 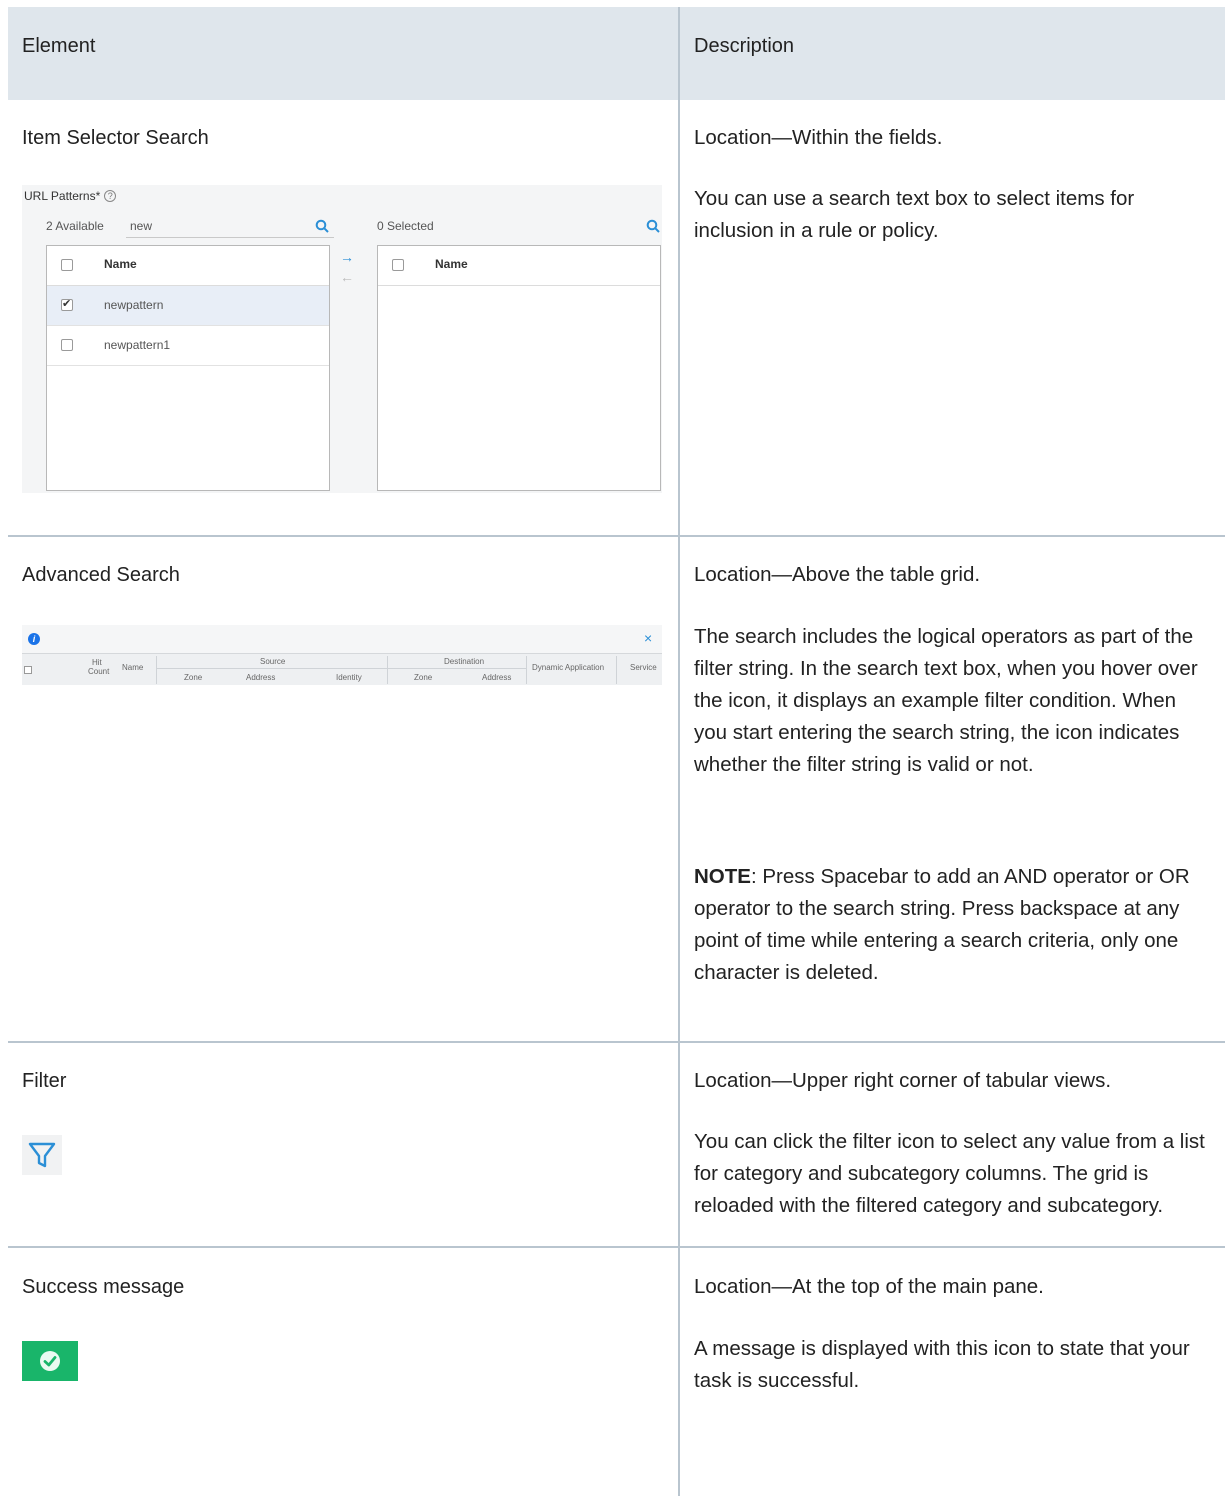 I want to click on selected-list: Name, so click(x=519, y=368).